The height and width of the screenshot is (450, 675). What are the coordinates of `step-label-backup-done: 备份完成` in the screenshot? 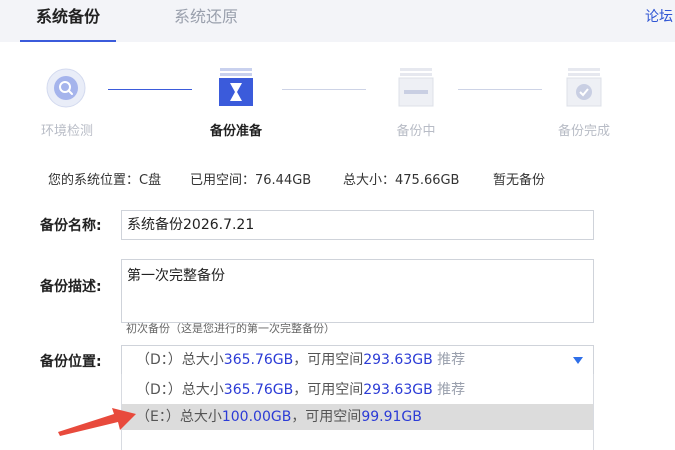 It's located at (583, 131).